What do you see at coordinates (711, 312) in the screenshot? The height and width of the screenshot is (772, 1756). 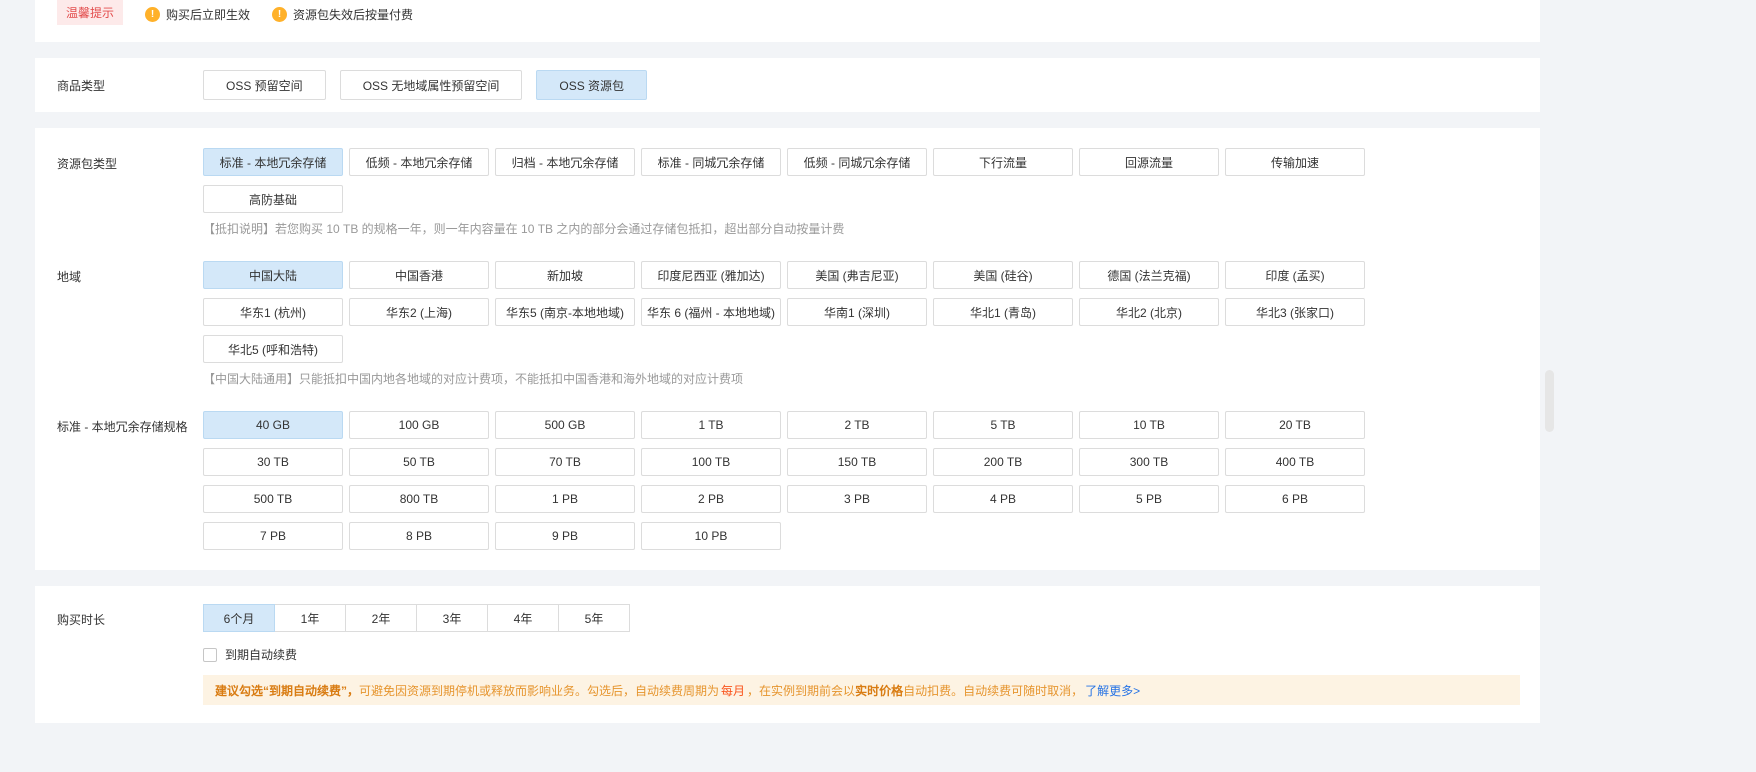 I see `region-option: 华东 6 (福州 - 本地地域)` at bounding box center [711, 312].